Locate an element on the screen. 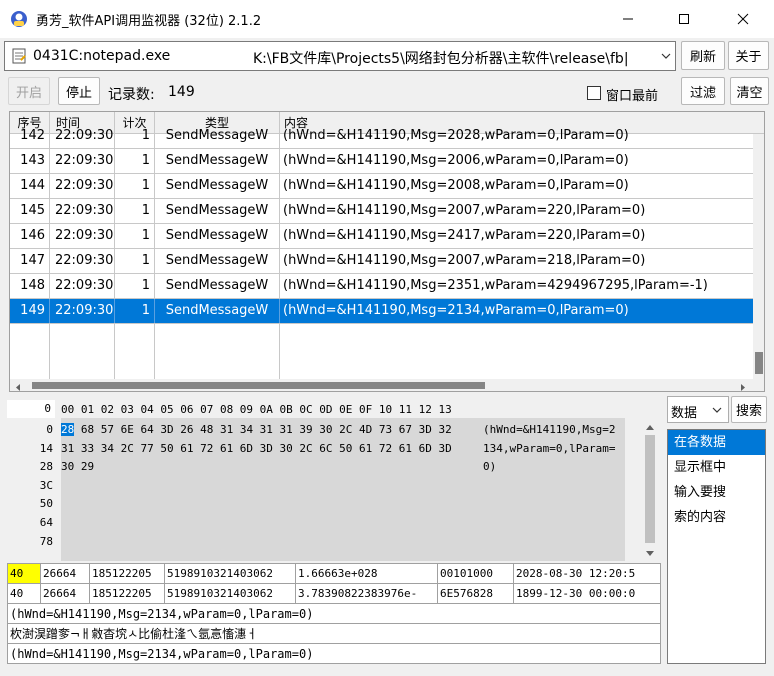 The height and width of the screenshot is (676, 774). record-count-label: 记录数: is located at coordinates (131, 95).